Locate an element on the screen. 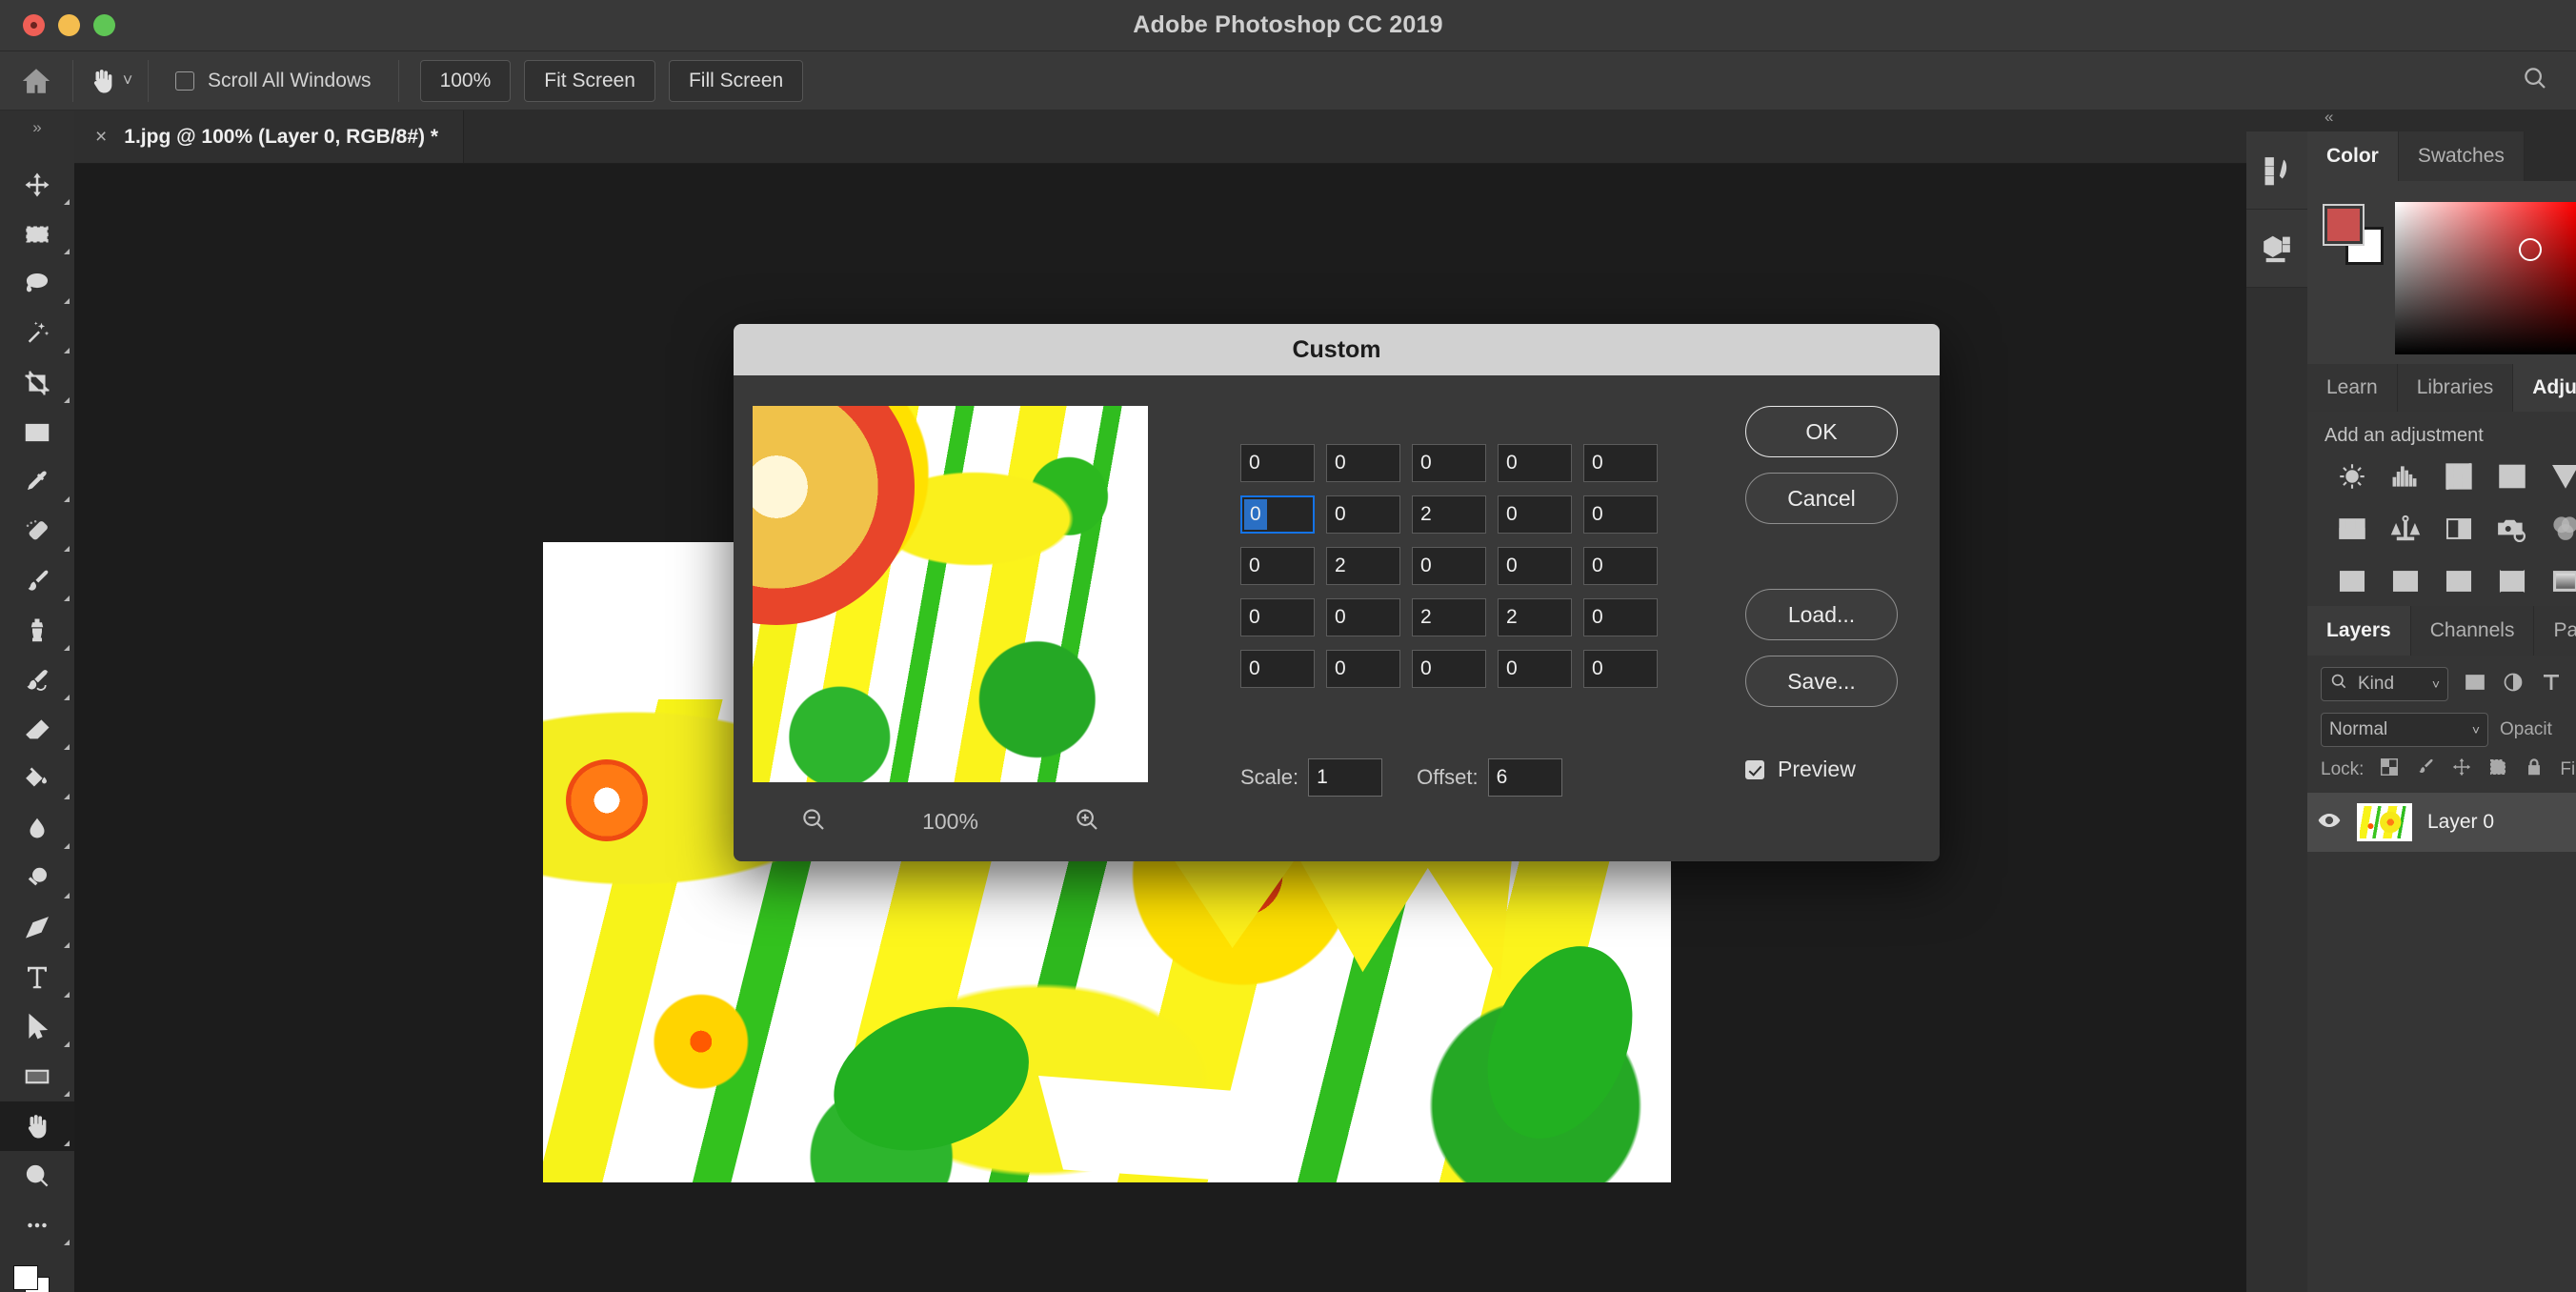 This screenshot has width=2576, height=1292. matrix-cell-2-4: 0 is located at coordinates (1621, 566).